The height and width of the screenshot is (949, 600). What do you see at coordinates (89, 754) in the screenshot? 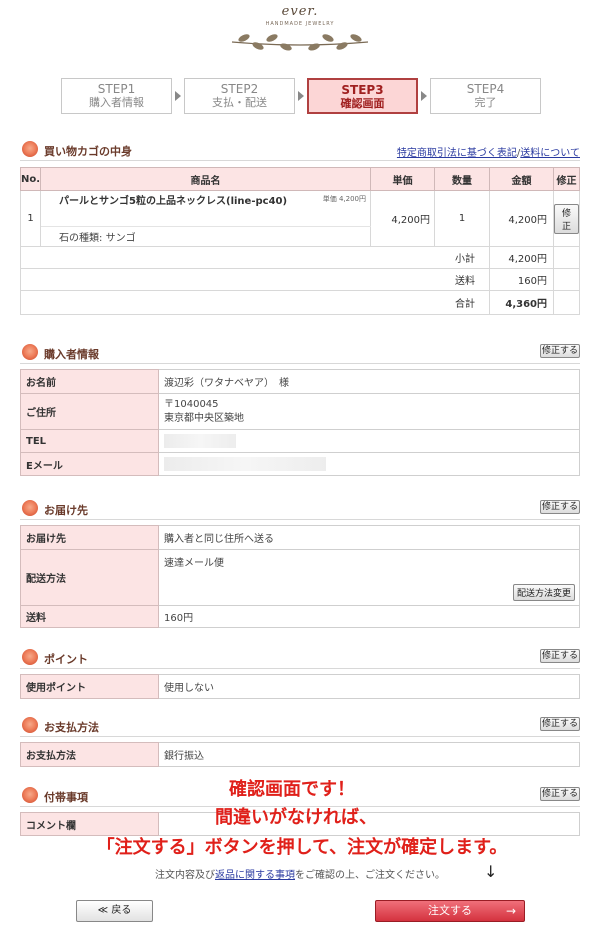
I see `payment-method-label: お支払方法` at bounding box center [89, 754].